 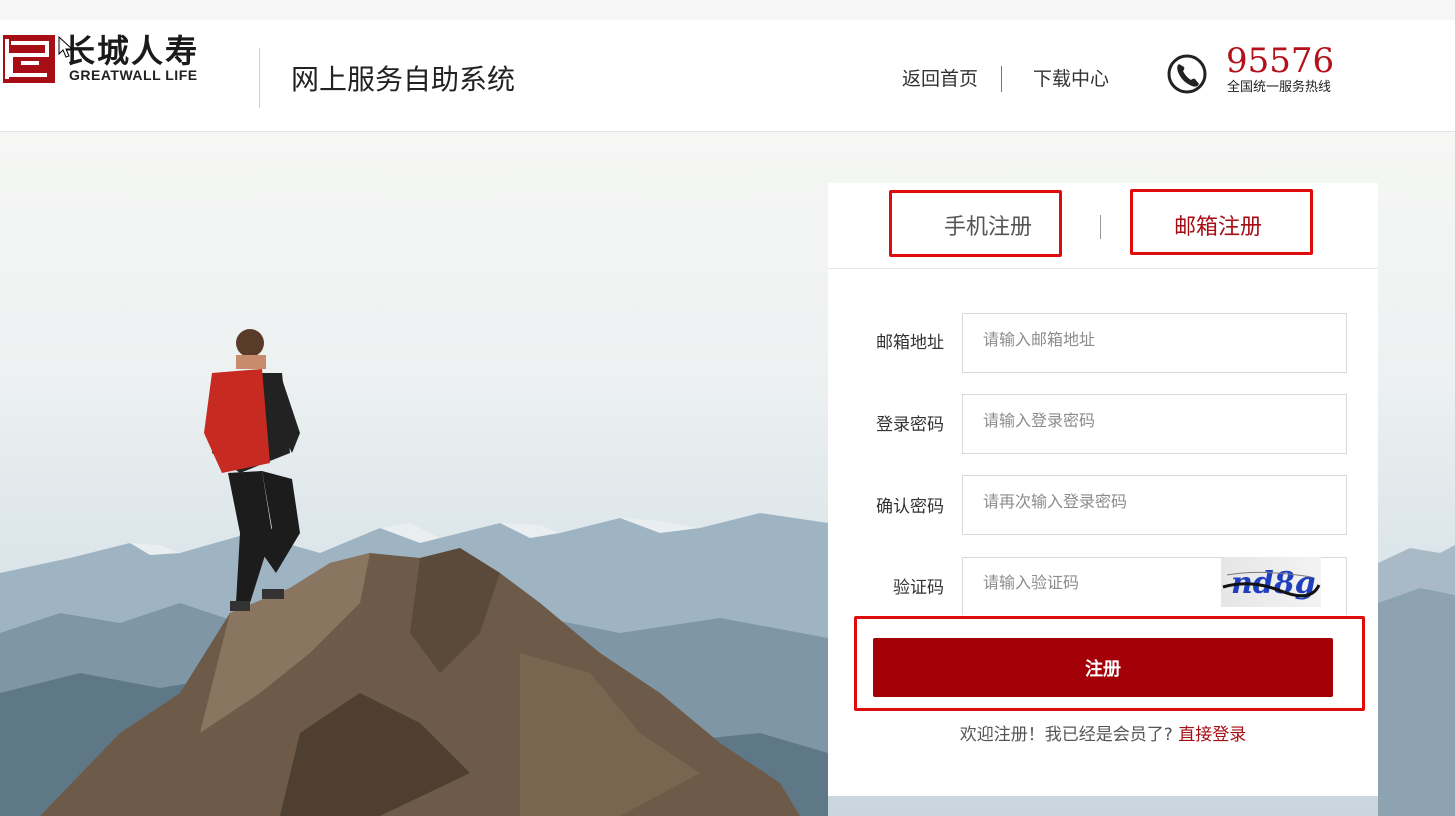 I want to click on phone-icon, so click(x=1187, y=74).